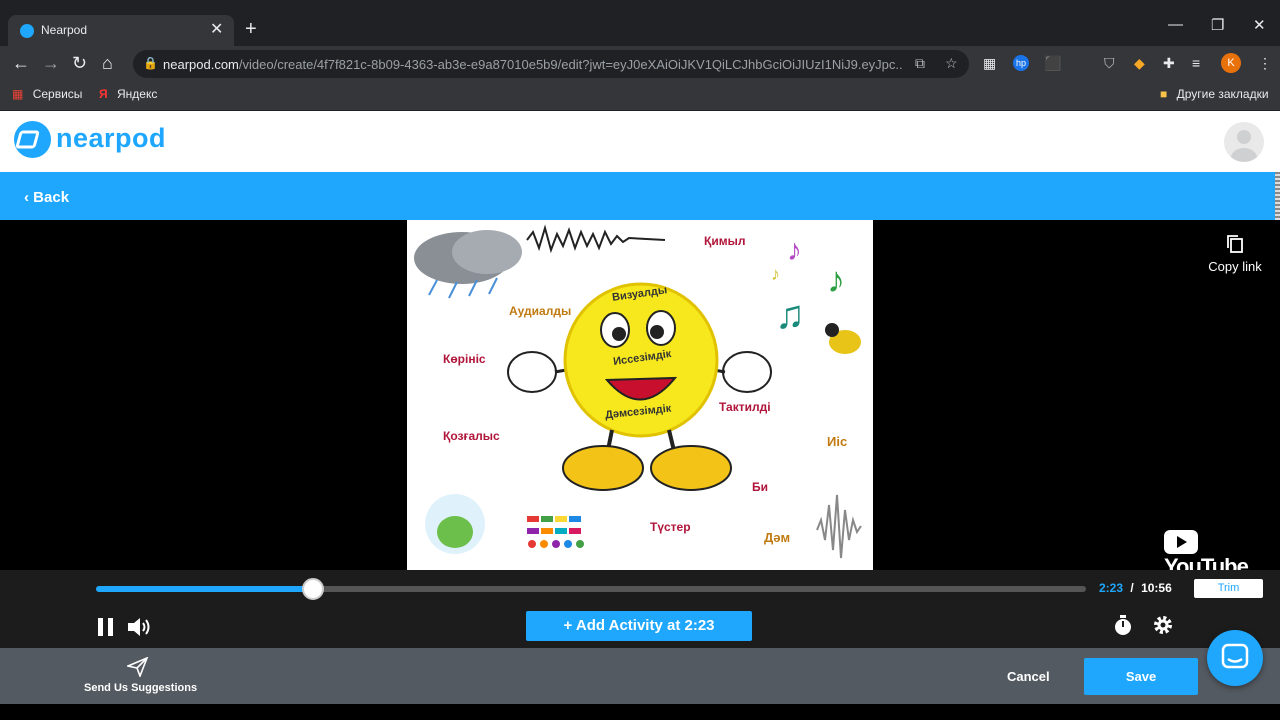 The height and width of the screenshot is (720, 1280). What do you see at coordinates (128, 94) in the screenshot?
I see `bookmark-yandex: Я Яндекс` at bounding box center [128, 94].